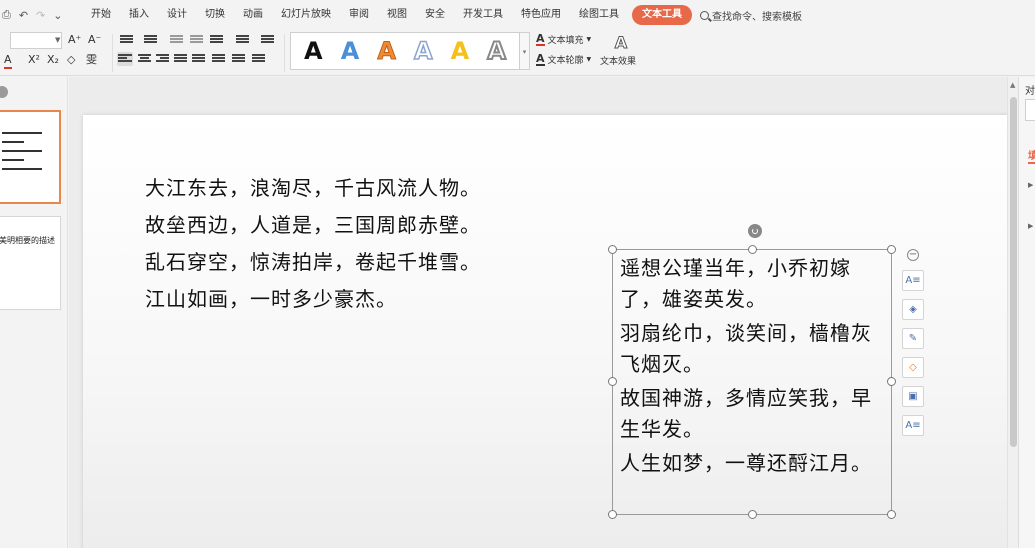  I want to click on tab-12: 文本工具, so click(662, 15).